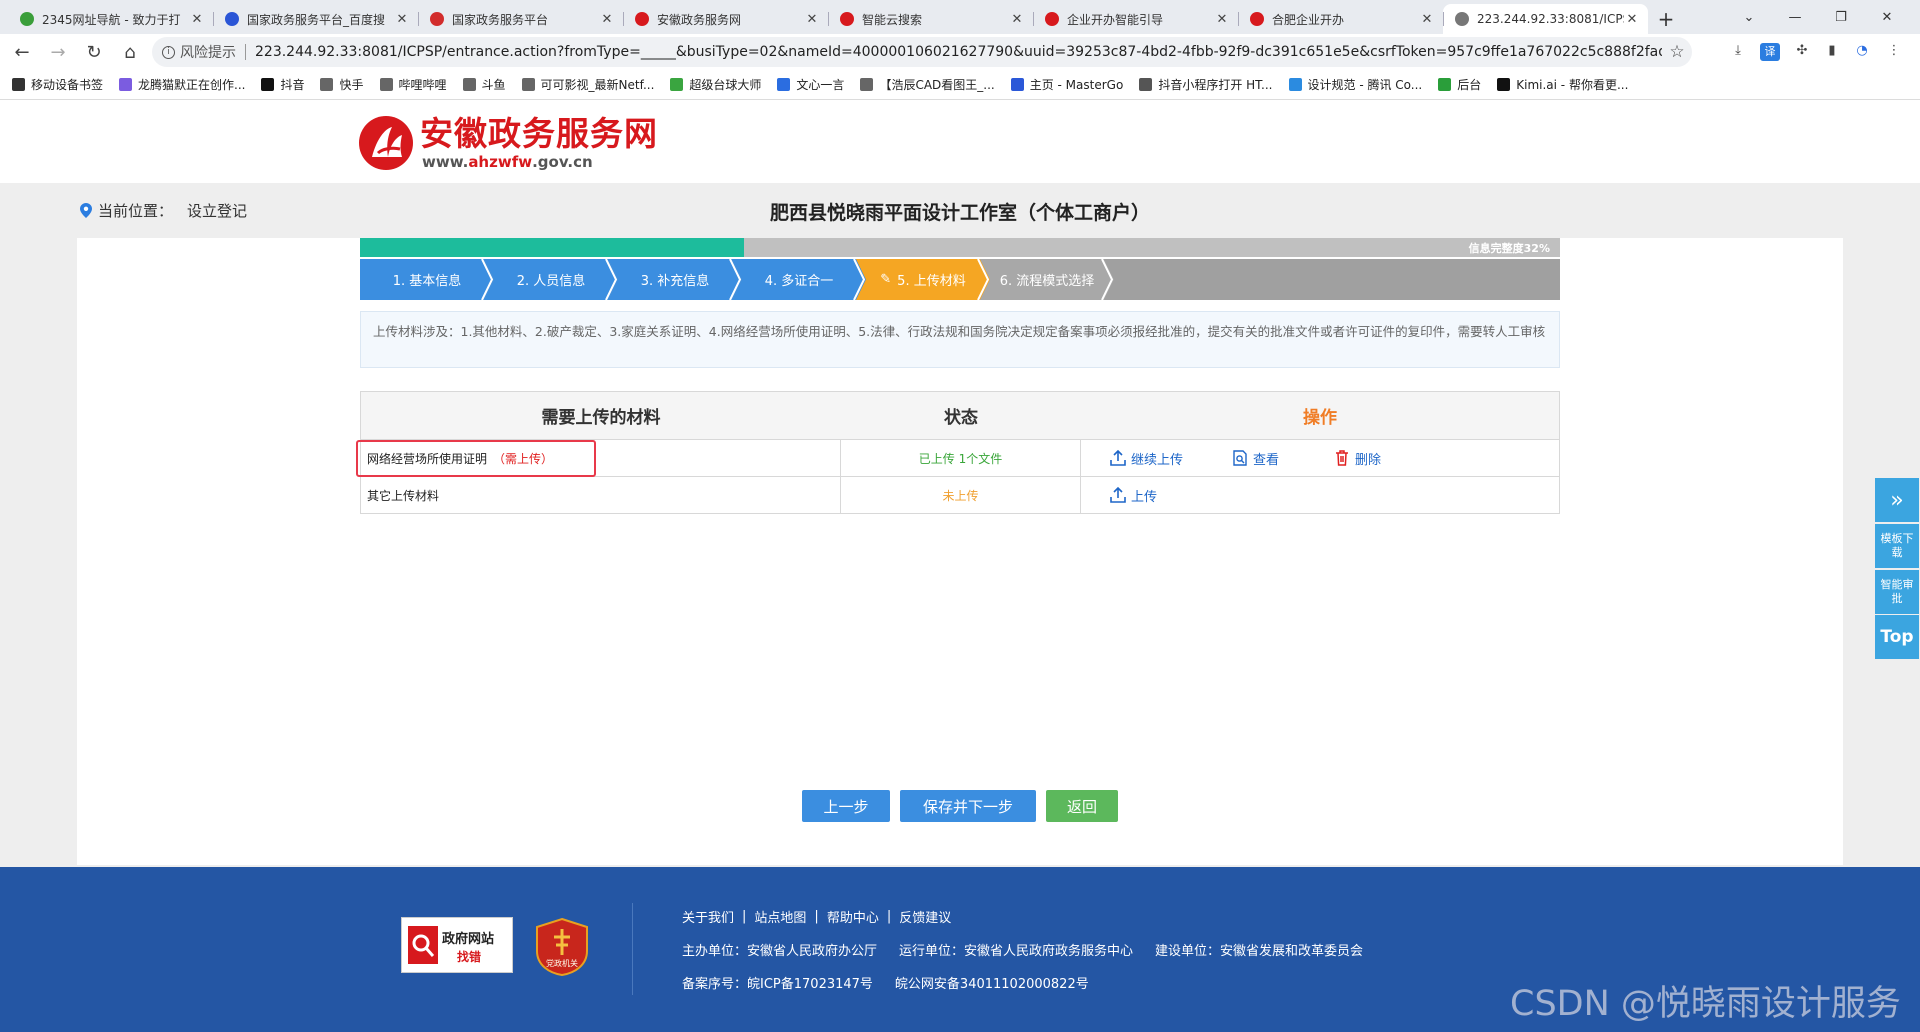  Describe the element at coordinates (1802, 52) in the screenshot. I see `extensions-icon: ✣` at that location.